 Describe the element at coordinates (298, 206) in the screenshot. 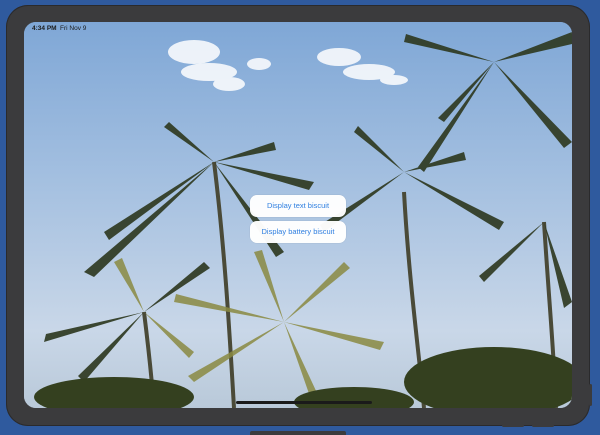

I see `display-text-biscuit-button: Display text biscuit` at that location.